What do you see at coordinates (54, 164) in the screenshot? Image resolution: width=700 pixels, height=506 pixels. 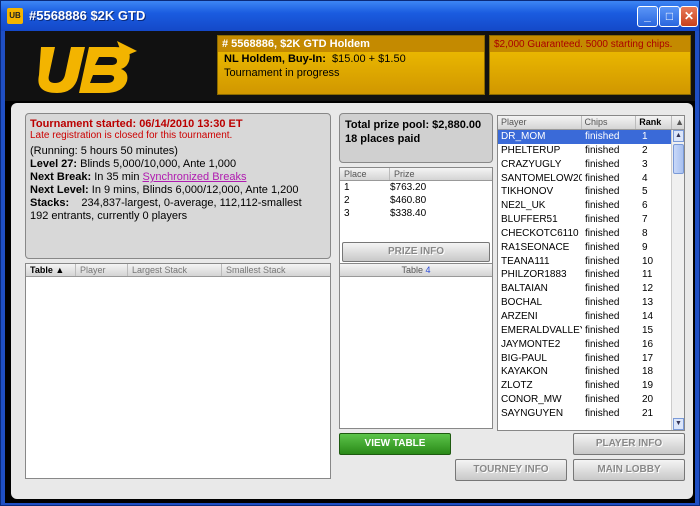 I see `level-label: Level 27:` at bounding box center [54, 164].